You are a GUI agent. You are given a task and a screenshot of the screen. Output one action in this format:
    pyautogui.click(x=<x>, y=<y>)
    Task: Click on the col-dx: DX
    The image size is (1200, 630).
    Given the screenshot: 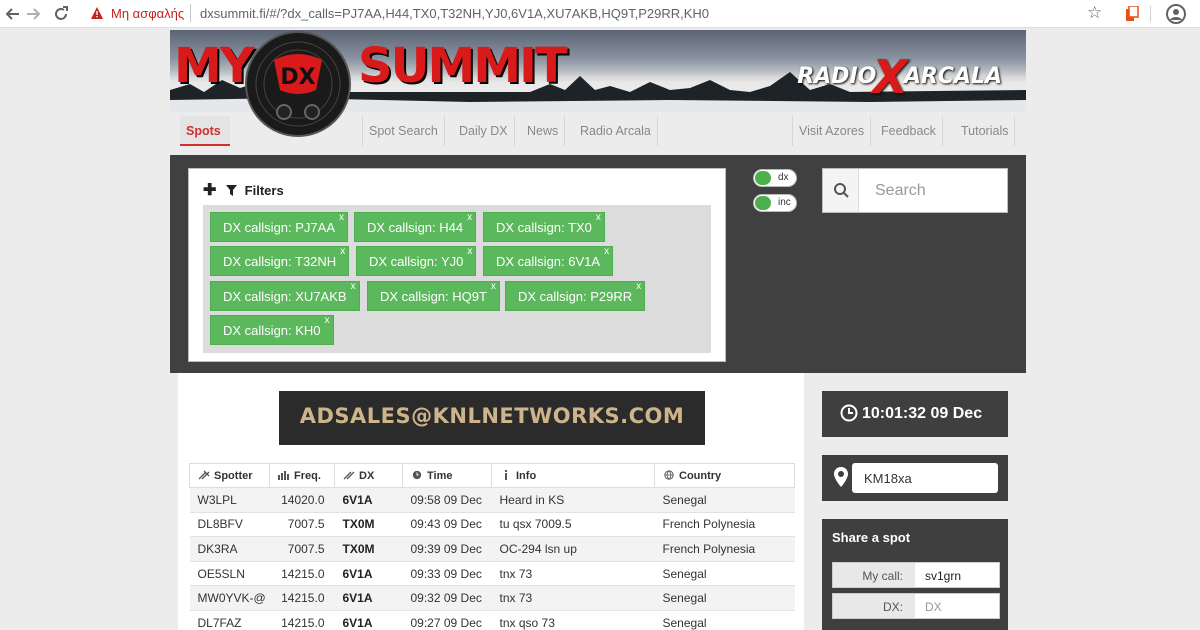 What is the action you would take?
    pyautogui.click(x=368, y=475)
    